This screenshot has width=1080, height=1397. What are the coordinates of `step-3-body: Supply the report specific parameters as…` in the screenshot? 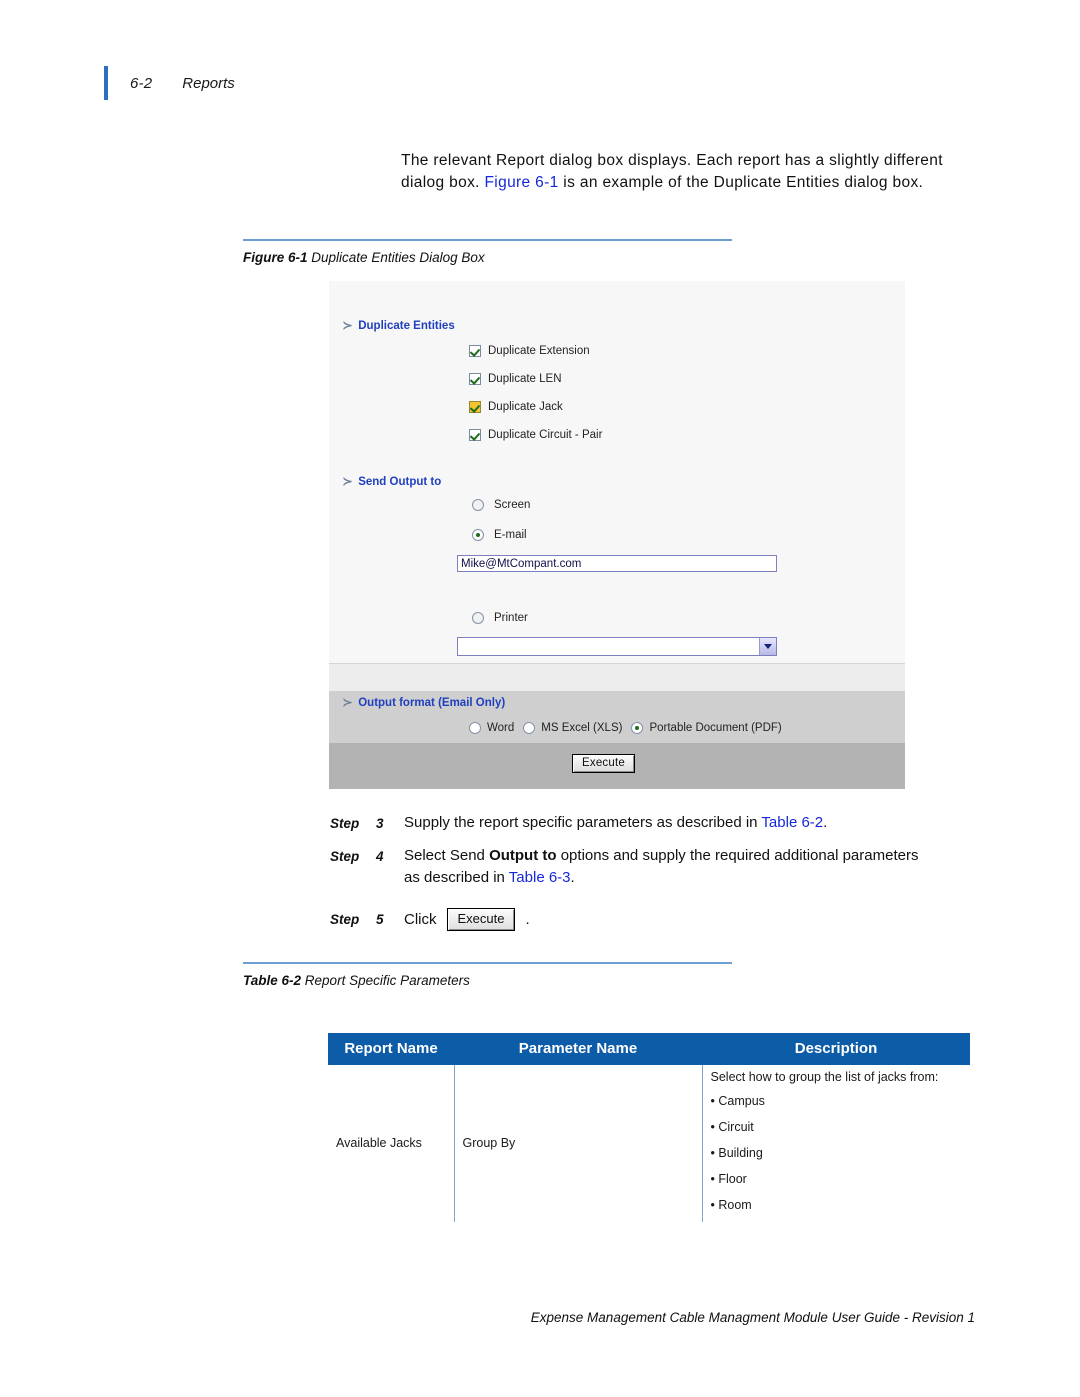 It's located at (669, 823).